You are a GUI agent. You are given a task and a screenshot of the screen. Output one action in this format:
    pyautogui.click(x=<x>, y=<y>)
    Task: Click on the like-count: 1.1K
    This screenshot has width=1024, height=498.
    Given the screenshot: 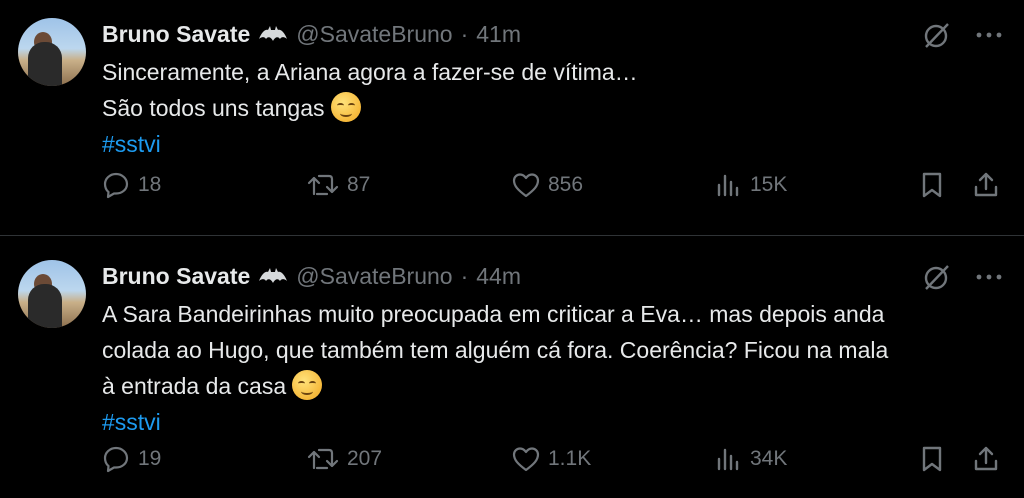 What is the action you would take?
    pyautogui.click(x=570, y=458)
    